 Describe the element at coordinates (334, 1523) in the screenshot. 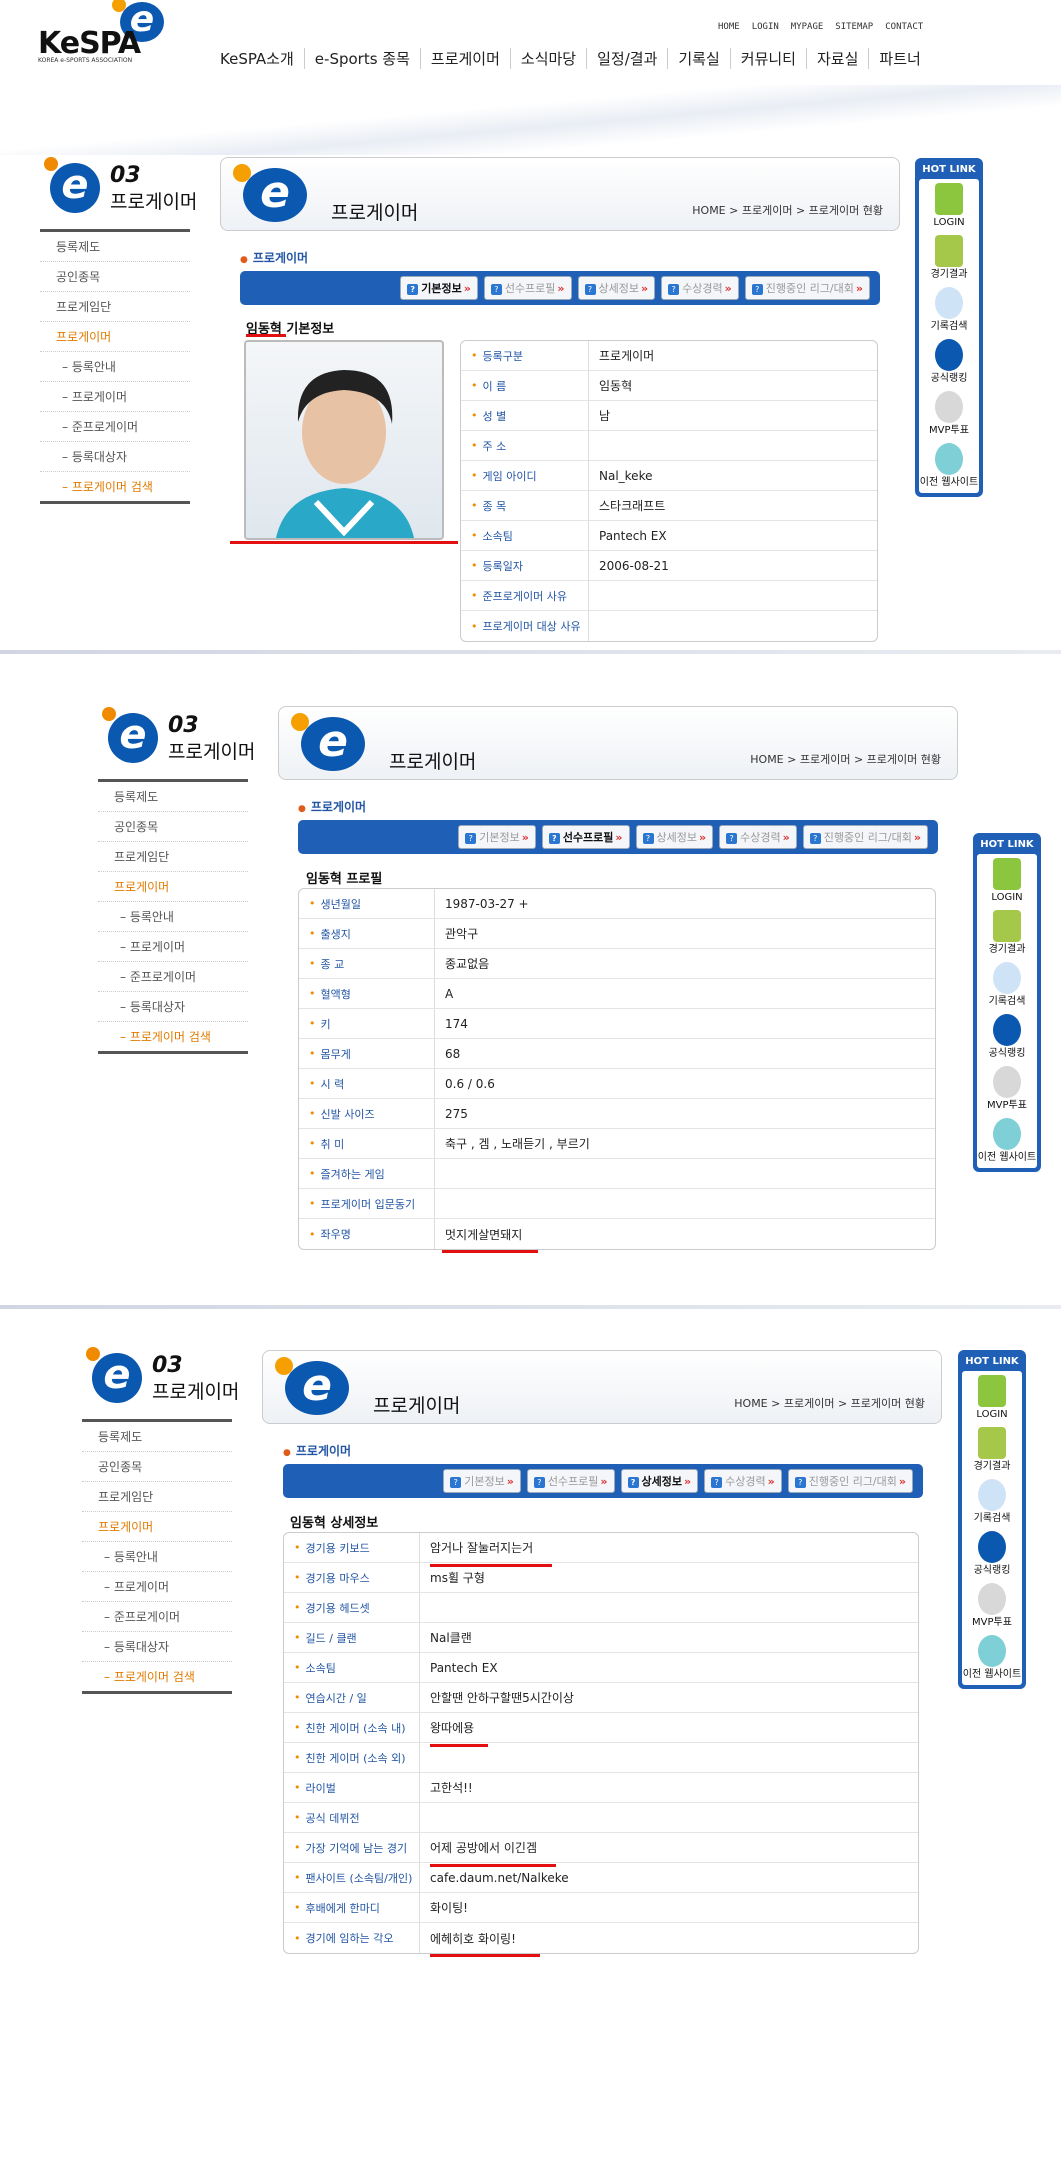

I see `detail-title: 임동혁 상세정보` at that location.